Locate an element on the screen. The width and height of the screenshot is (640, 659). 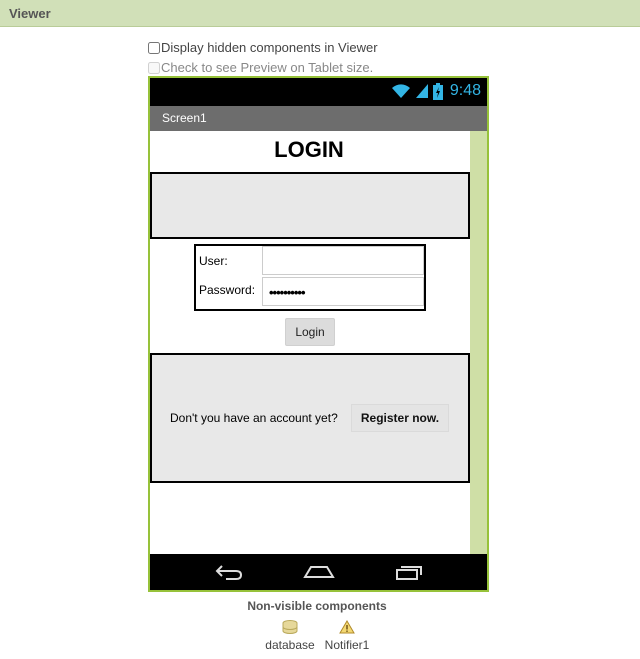
non-visible-title: Non-visible components is located at coordinates (317, 606).